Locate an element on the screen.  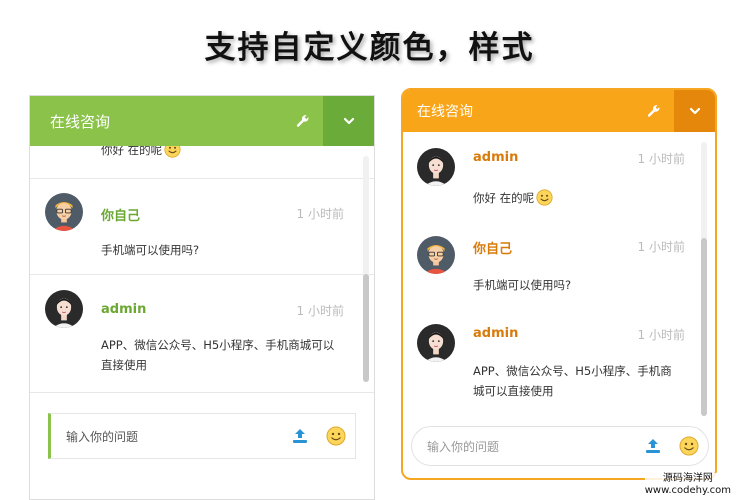
message-item: admin 1 小时前 你好 在的呢 is located at coordinates (559, 184).